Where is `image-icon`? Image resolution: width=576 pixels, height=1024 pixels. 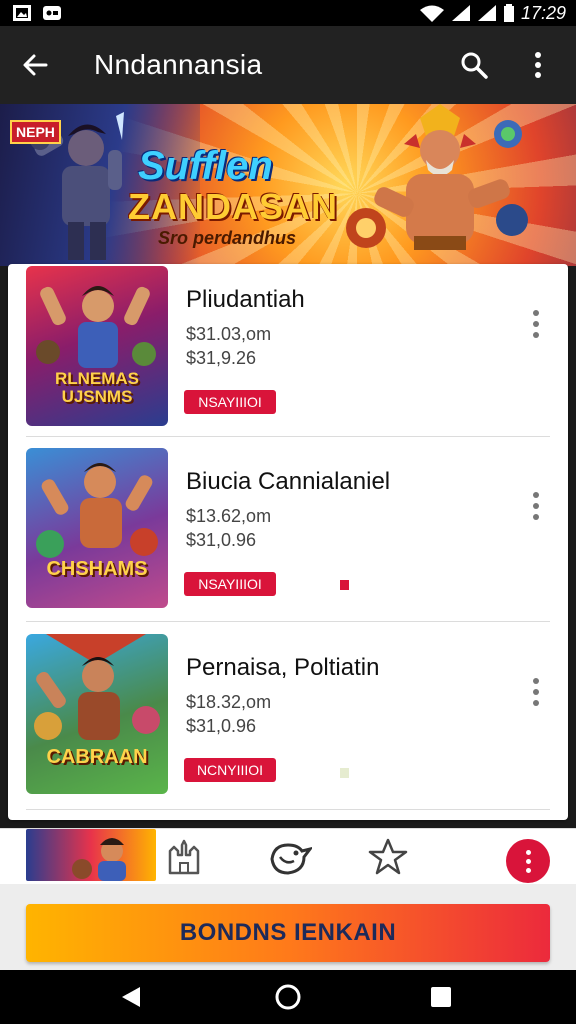
image-icon is located at coordinates (22, 13).